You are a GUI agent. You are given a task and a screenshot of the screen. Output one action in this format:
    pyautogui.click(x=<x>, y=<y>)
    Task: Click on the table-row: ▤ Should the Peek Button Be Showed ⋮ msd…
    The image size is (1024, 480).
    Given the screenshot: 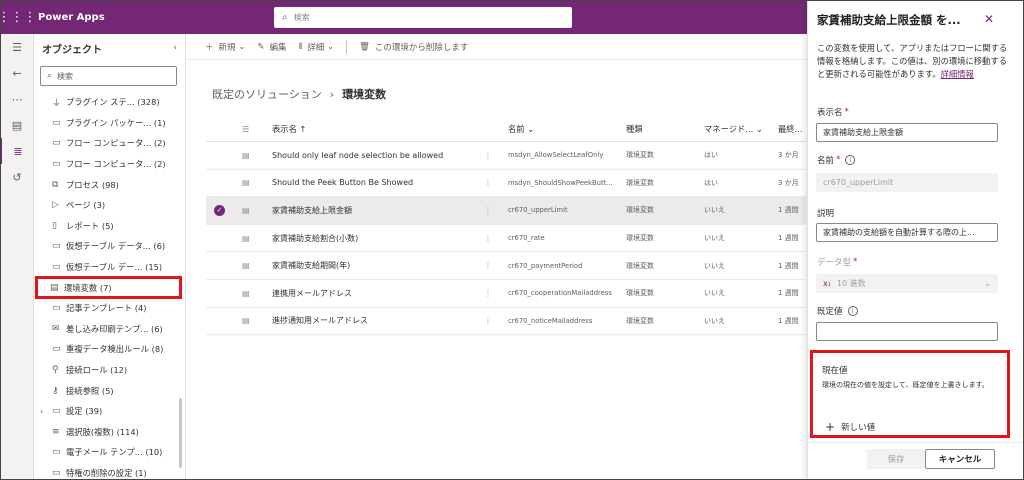 What is the action you would take?
    pyautogui.click(x=506, y=184)
    